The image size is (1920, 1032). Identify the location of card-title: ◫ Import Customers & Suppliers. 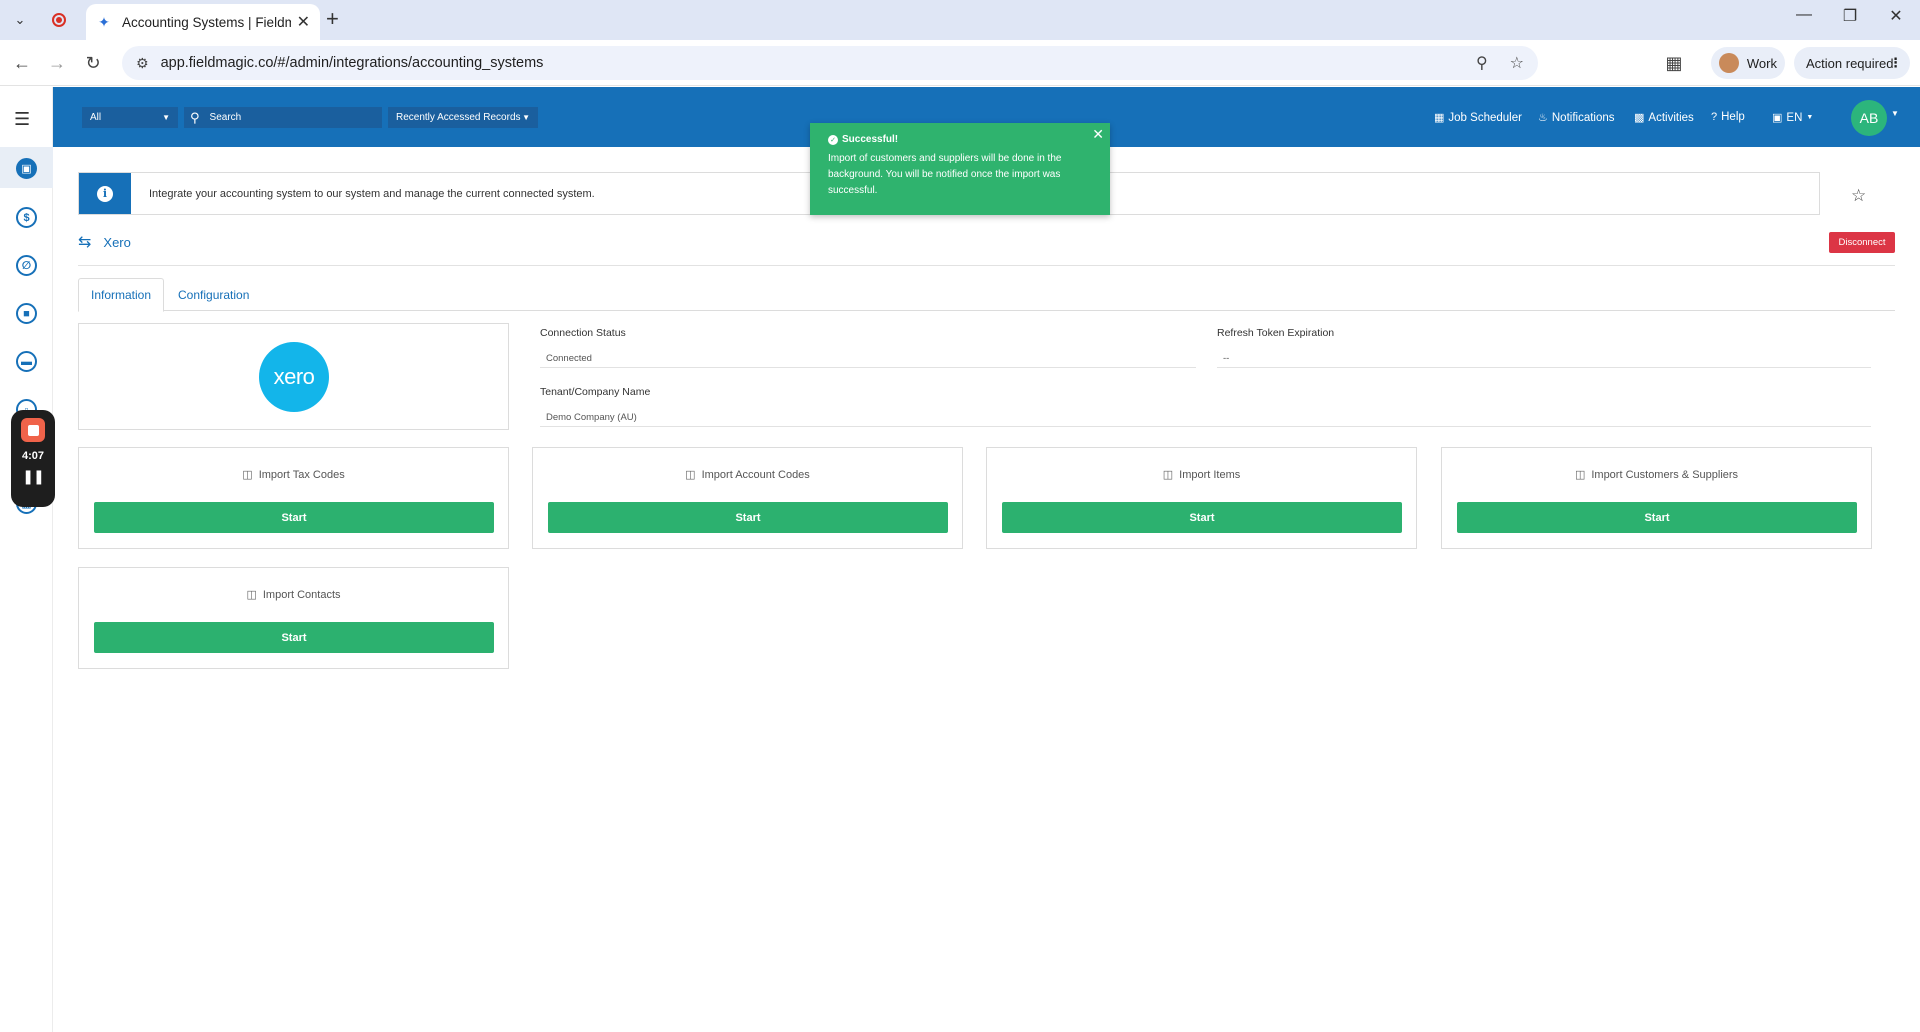
(1656, 474).